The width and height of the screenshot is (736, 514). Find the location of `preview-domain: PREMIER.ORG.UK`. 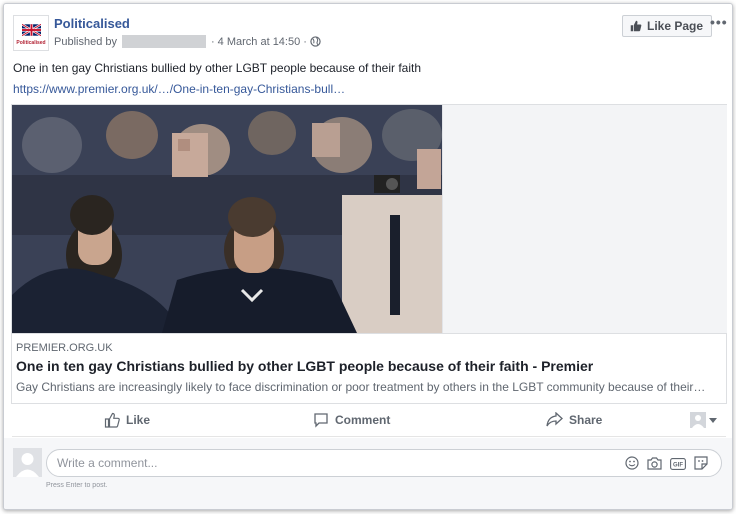

preview-domain: PREMIER.ORG.UK is located at coordinates (64, 348).